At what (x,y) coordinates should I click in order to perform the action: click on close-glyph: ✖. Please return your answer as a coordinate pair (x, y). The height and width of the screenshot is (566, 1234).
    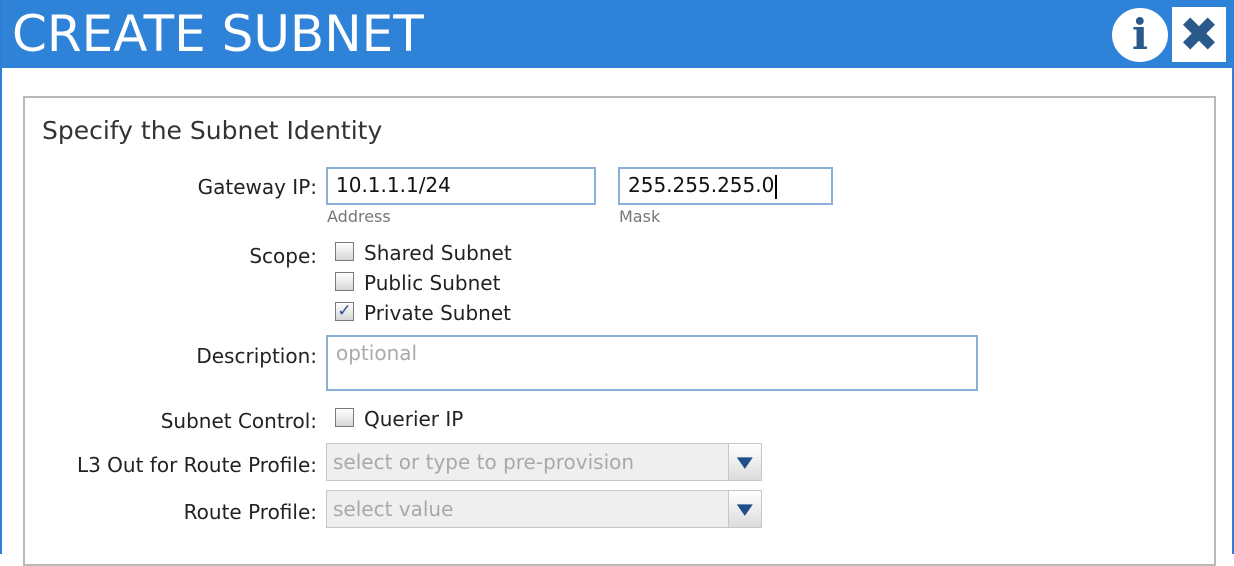
    Looking at the image, I should click on (1199, 34).